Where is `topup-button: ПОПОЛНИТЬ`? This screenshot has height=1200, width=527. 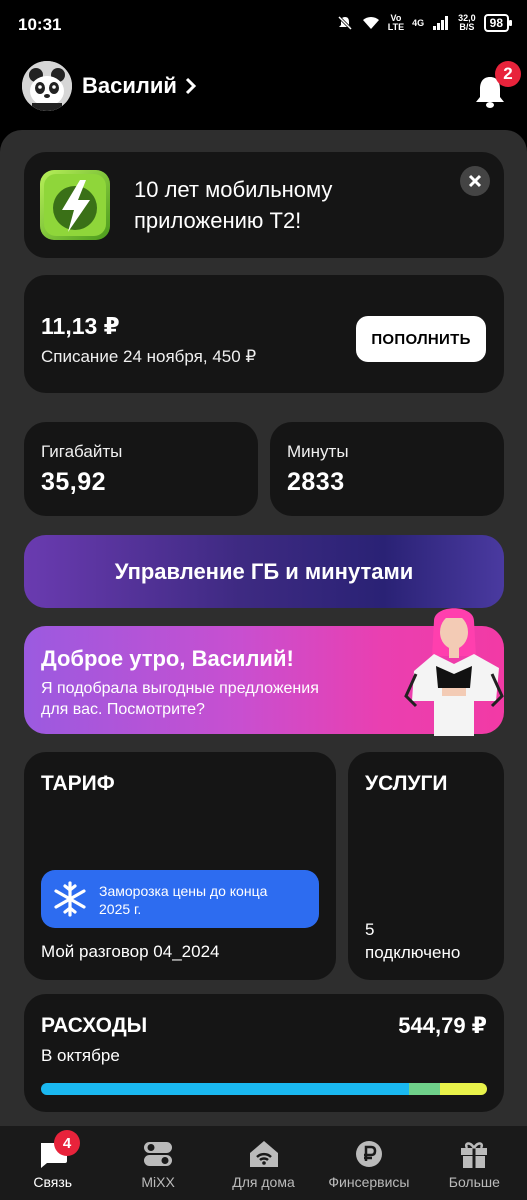
topup-button: ПОПОЛНИТЬ is located at coordinates (421, 339).